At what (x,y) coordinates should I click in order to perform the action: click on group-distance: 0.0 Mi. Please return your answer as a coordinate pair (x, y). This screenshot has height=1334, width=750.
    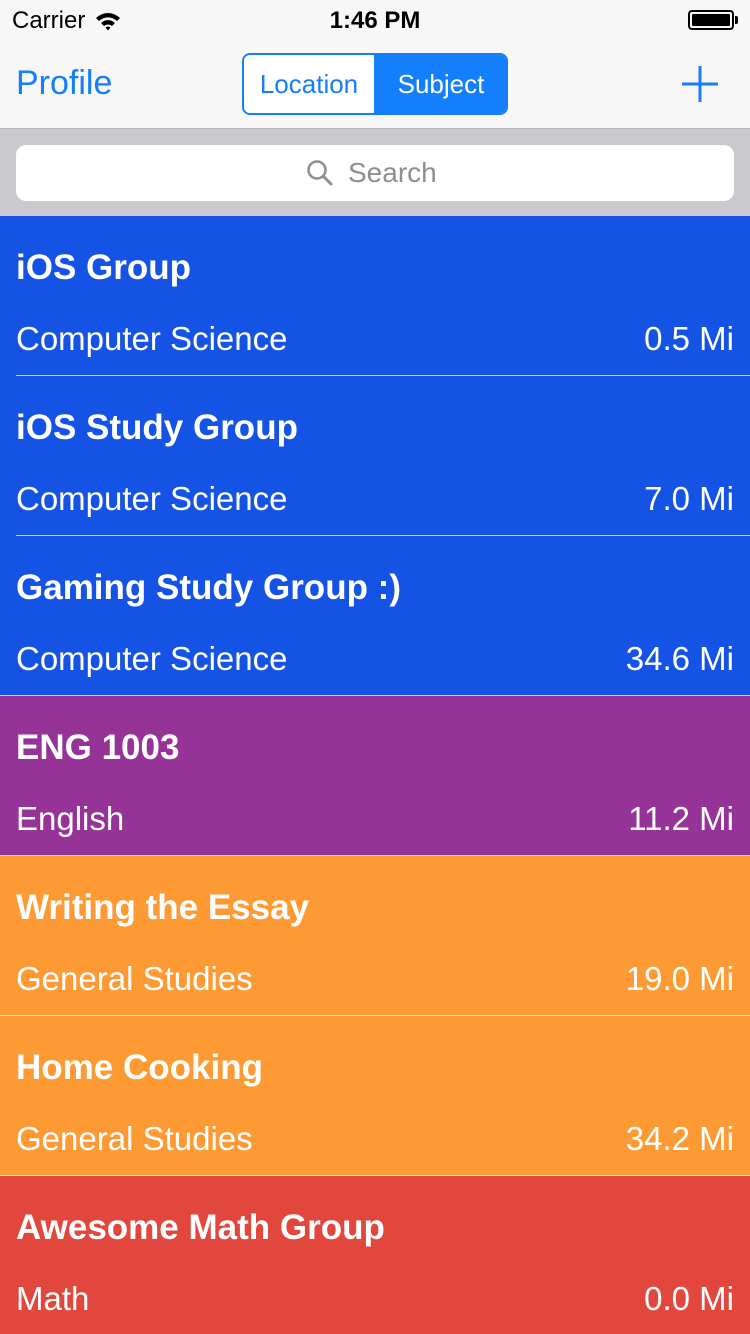
    Looking at the image, I should click on (689, 1298).